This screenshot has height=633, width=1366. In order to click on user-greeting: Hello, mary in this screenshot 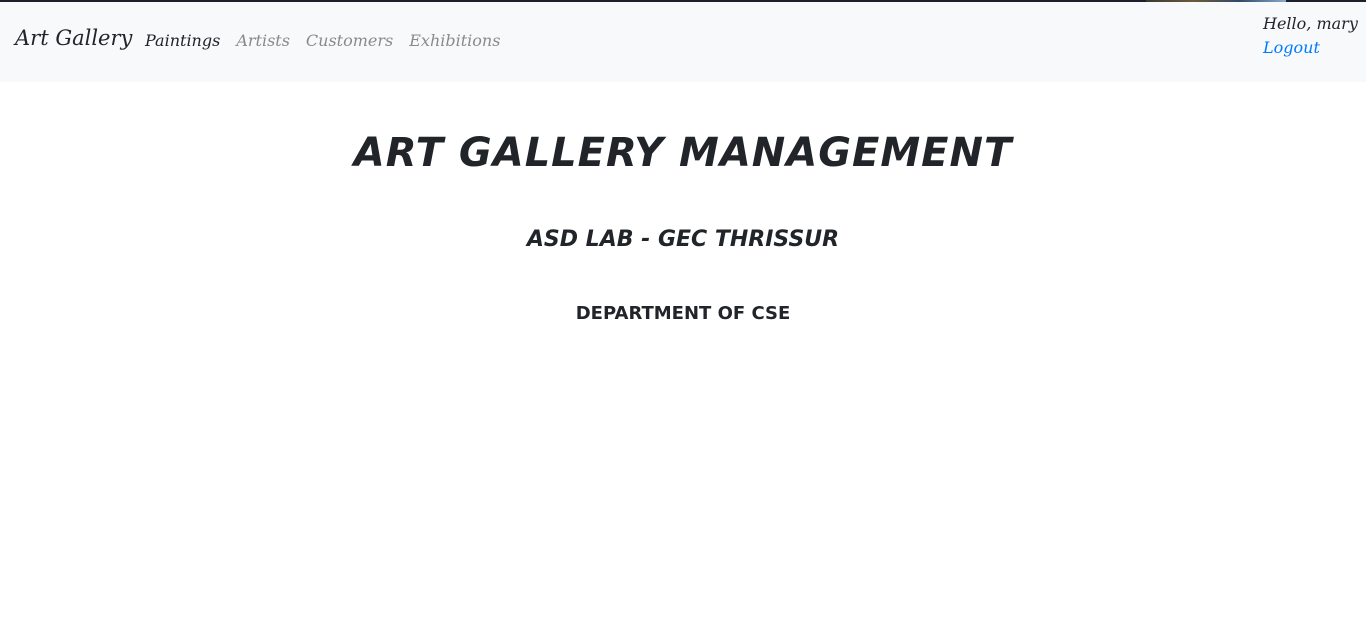, I will do `click(1310, 23)`.